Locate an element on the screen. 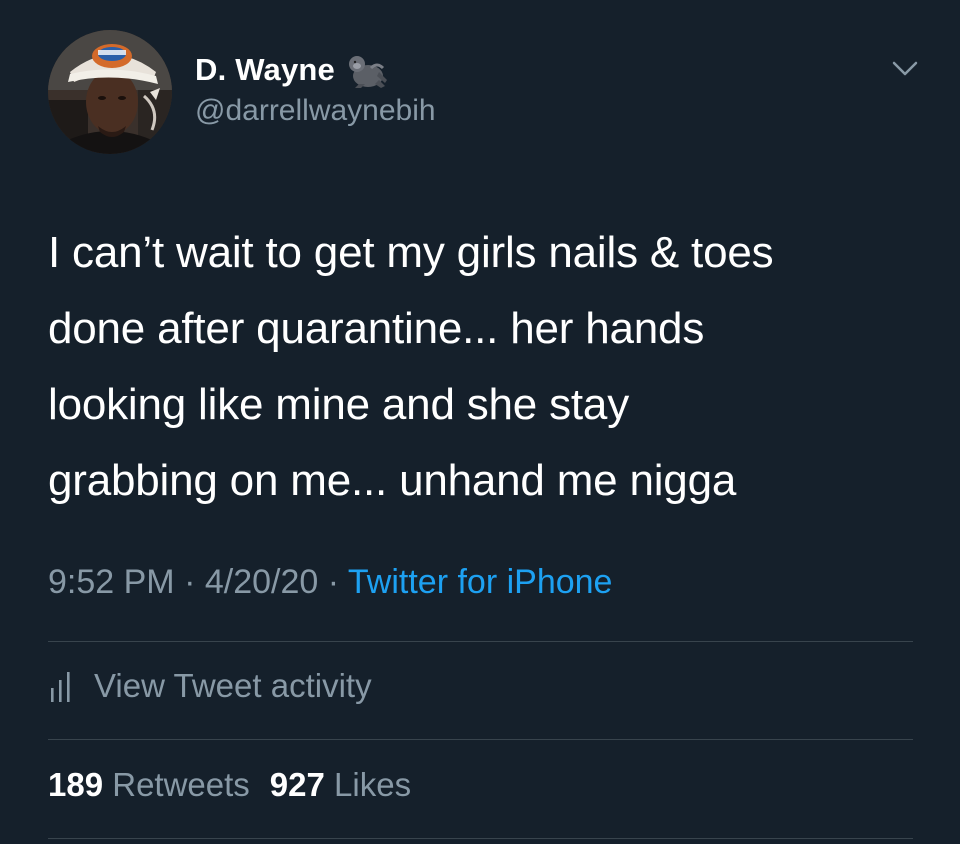 This screenshot has height=844, width=960. likes-label: Likes is located at coordinates (373, 784).